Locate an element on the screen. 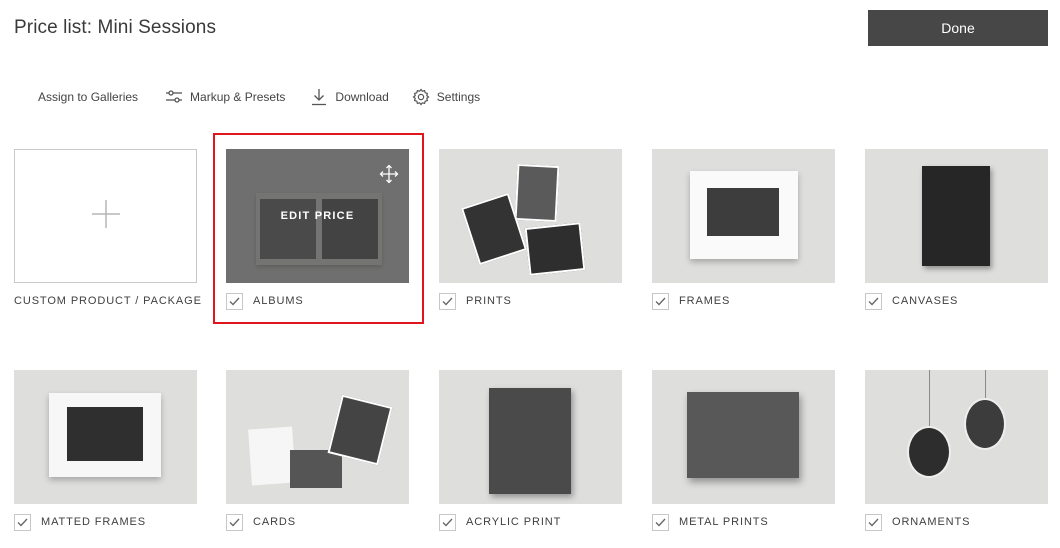  product-label: CARDS is located at coordinates (275, 522).